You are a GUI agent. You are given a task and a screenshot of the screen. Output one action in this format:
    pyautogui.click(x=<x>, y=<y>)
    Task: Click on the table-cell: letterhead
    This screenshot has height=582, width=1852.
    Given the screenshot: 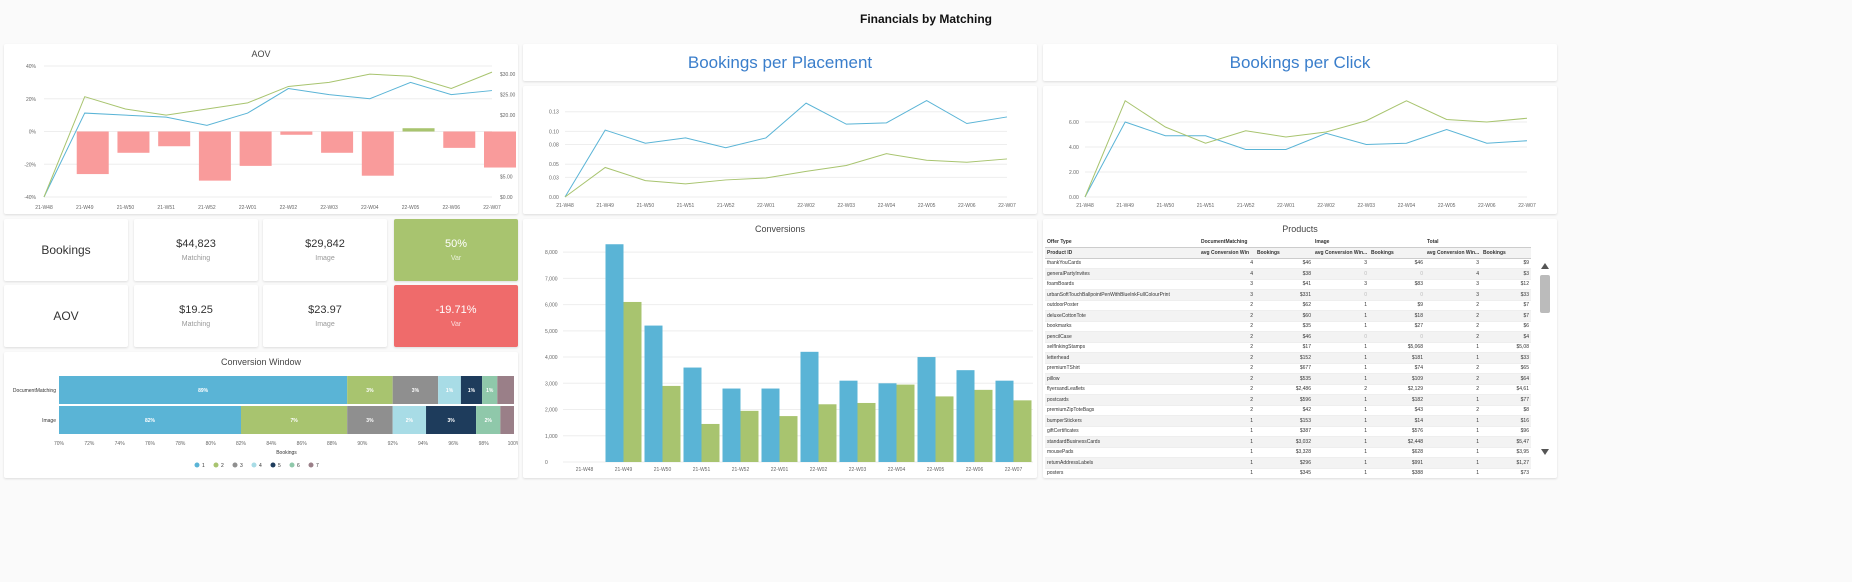 What is the action you would take?
    pyautogui.click(x=1122, y=358)
    